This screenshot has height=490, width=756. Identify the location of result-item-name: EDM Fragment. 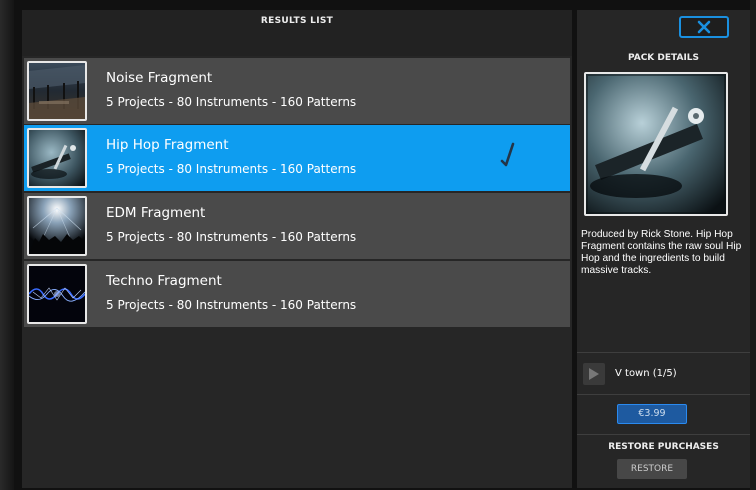
(156, 213).